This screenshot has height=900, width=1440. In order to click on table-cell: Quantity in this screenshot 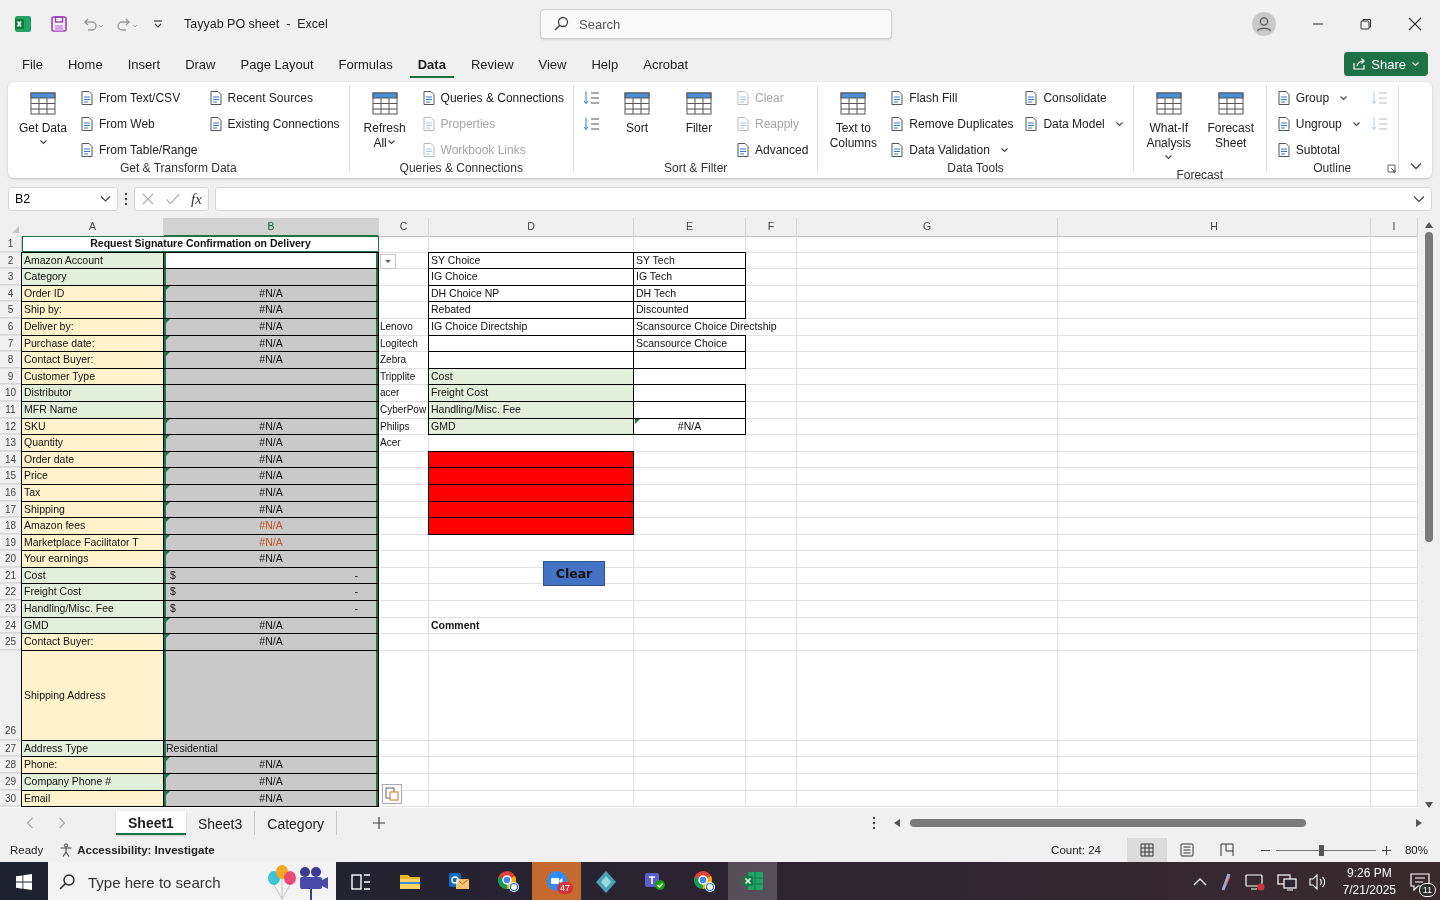, I will do `click(92, 443)`.